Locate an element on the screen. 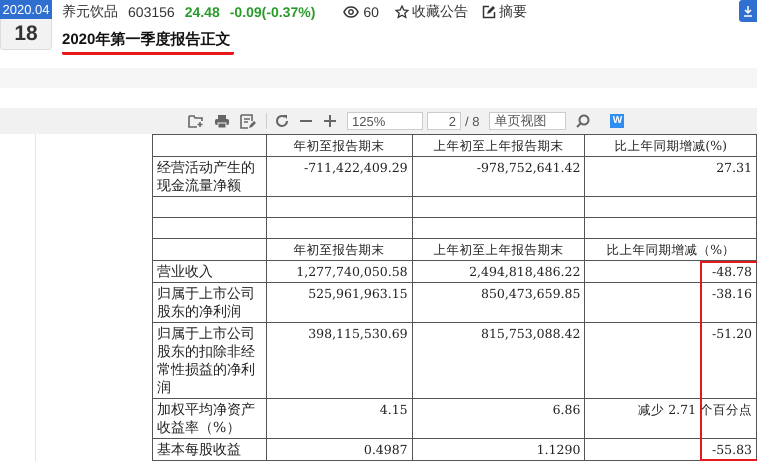 The width and height of the screenshot is (757, 467). date-day: 18 is located at coordinates (26, 34).